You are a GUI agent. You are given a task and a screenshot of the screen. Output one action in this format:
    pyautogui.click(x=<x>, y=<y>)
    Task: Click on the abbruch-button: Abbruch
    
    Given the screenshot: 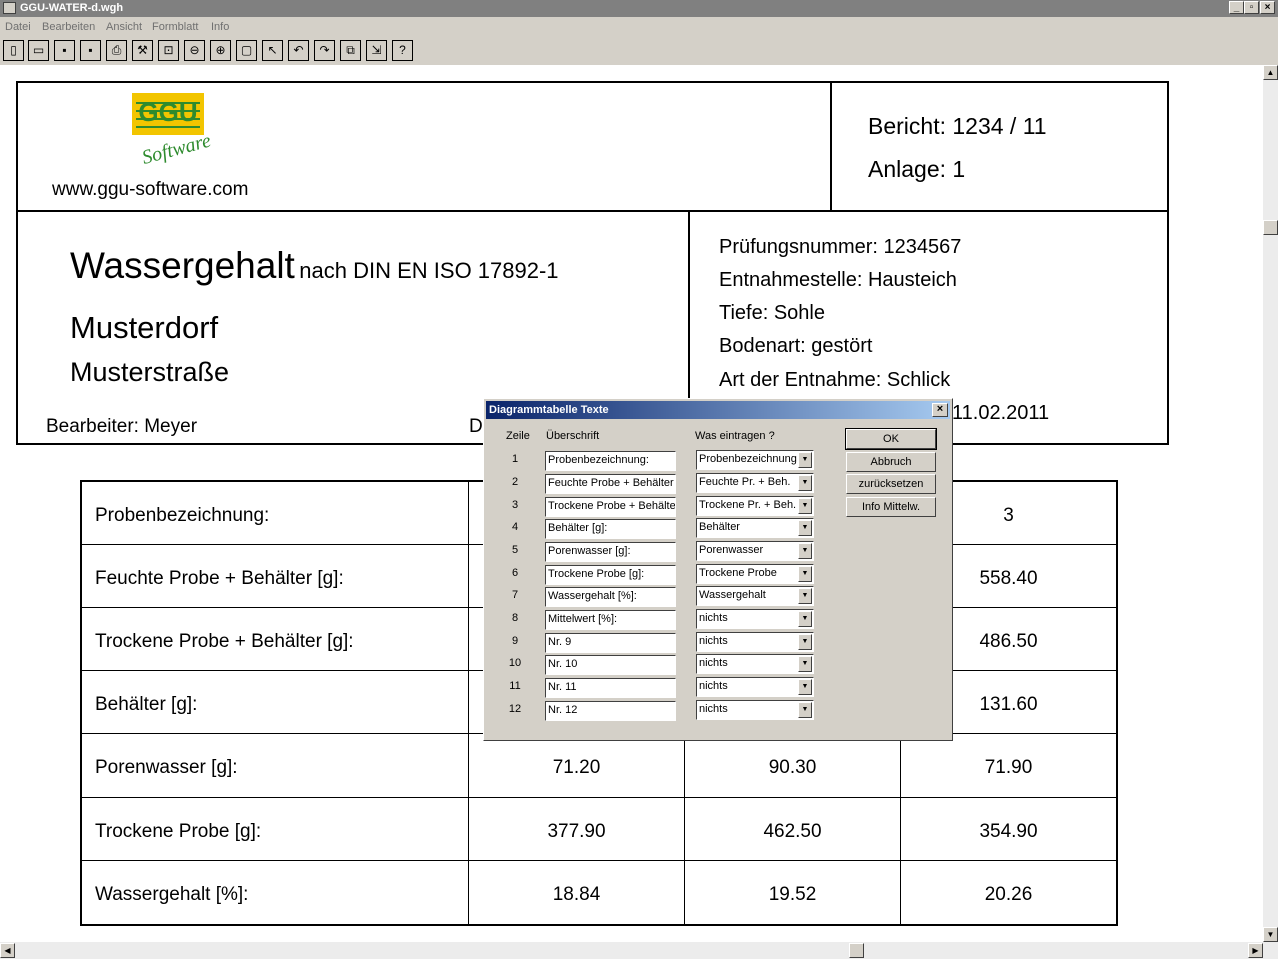 What is the action you would take?
    pyautogui.click(x=891, y=462)
    